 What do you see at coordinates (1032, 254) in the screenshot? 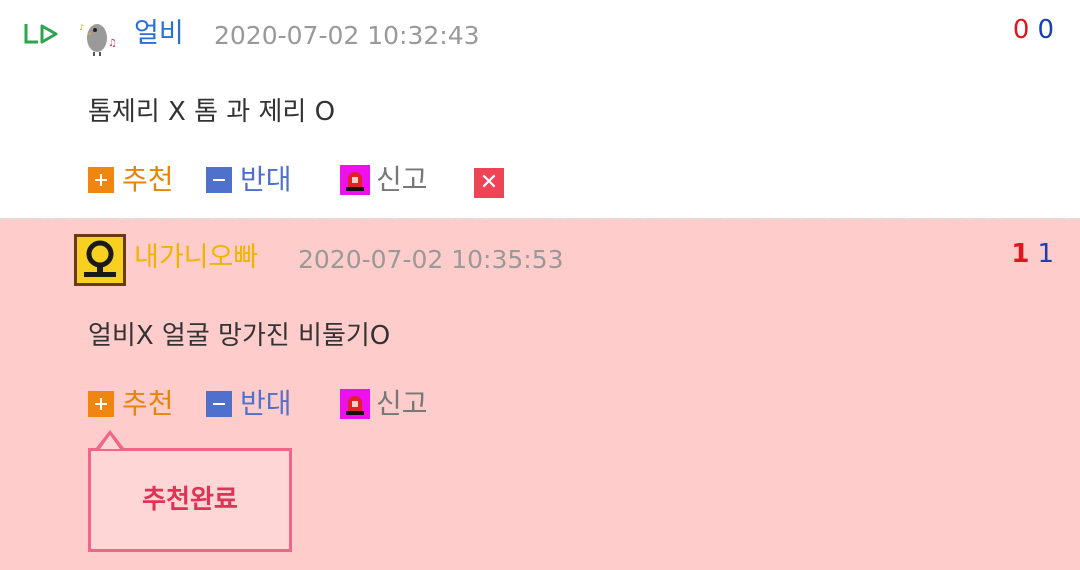
I see `vote-counts: 11` at bounding box center [1032, 254].